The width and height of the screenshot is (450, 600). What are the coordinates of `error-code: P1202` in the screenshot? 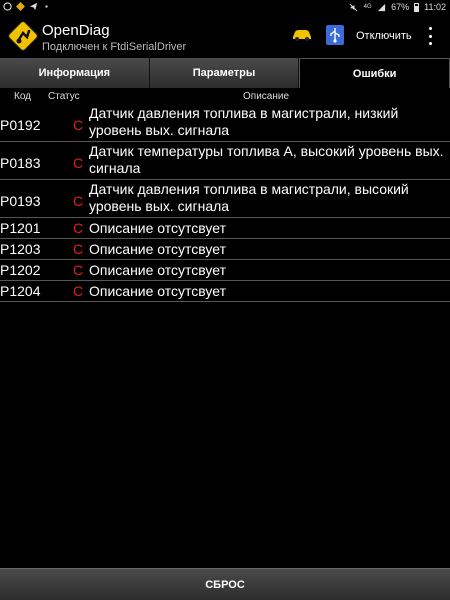 It's located at (20, 270).